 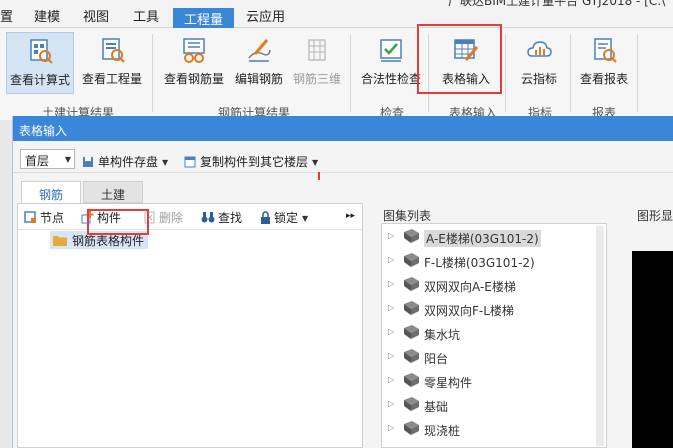 What do you see at coordinates (88, 162) in the screenshot?
I see `save-icon` at bounding box center [88, 162].